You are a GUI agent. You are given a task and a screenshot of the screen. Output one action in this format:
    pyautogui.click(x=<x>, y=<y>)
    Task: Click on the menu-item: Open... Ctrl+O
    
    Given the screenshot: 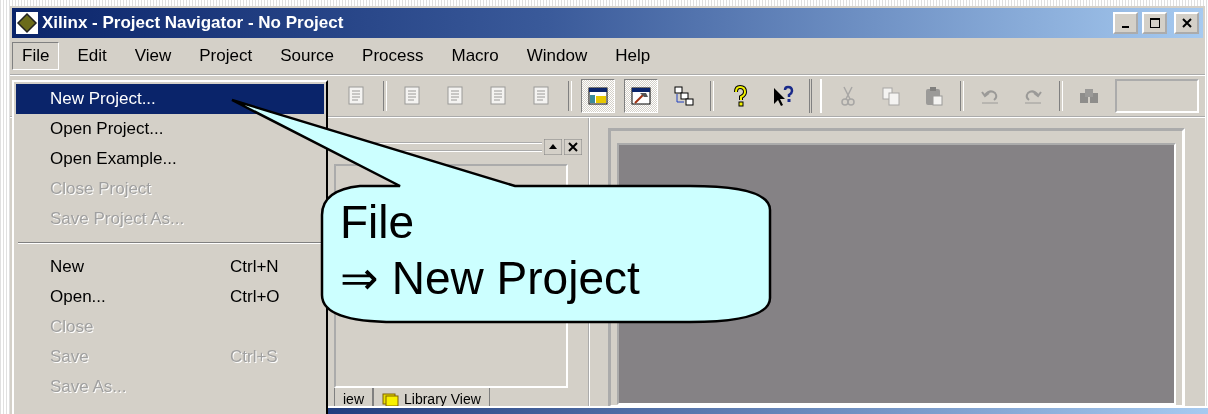 What is the action you would take?
    pyautogui.click(x=170, y=297)
    